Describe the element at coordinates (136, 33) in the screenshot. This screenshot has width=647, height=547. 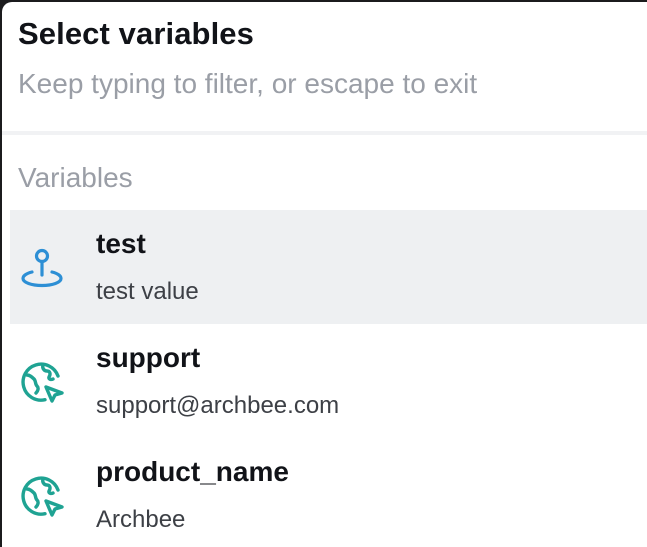
I see `picker-title: Select variables` at that location.